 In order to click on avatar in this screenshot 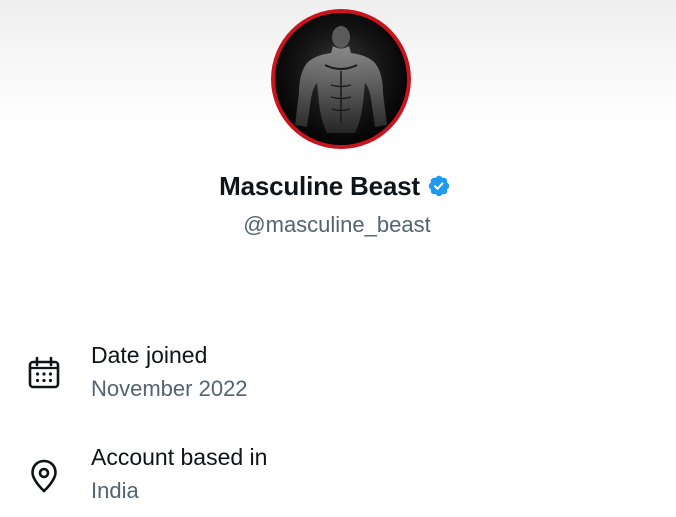, I will do `click(341, 79)`.